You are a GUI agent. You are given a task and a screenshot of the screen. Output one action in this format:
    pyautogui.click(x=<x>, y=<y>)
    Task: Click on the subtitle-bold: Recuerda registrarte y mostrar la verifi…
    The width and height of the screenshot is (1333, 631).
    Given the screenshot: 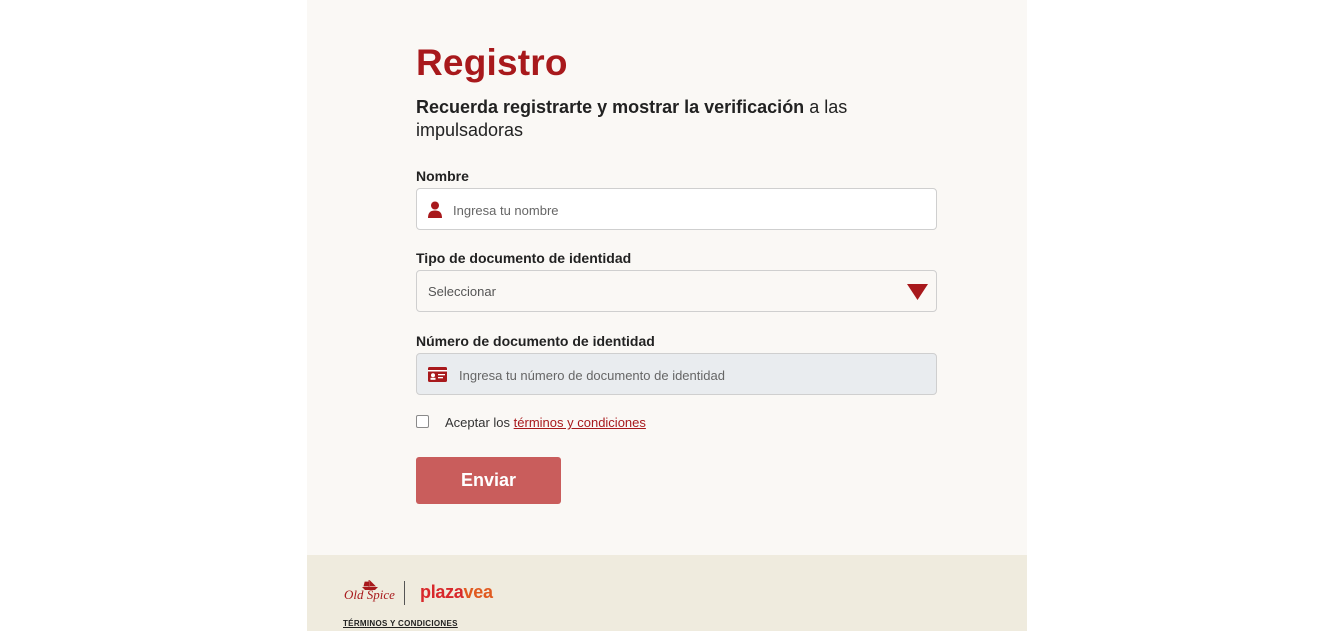 What is the action you would take?
    pyautogui.click(x=610, y=107)
    